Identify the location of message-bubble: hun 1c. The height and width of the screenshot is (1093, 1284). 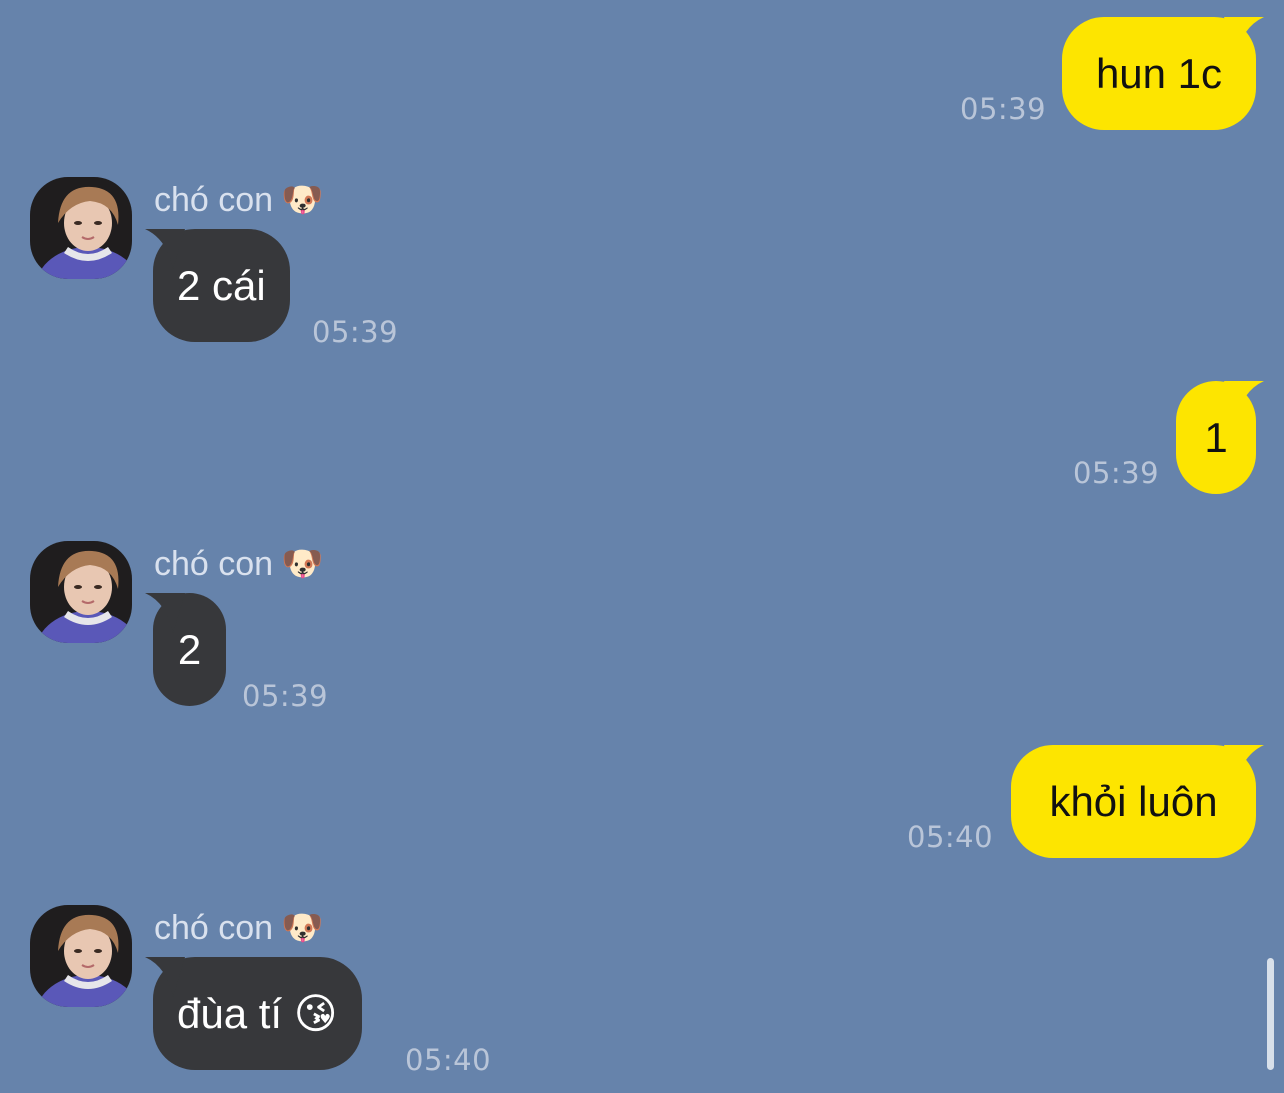
(1163, 73).